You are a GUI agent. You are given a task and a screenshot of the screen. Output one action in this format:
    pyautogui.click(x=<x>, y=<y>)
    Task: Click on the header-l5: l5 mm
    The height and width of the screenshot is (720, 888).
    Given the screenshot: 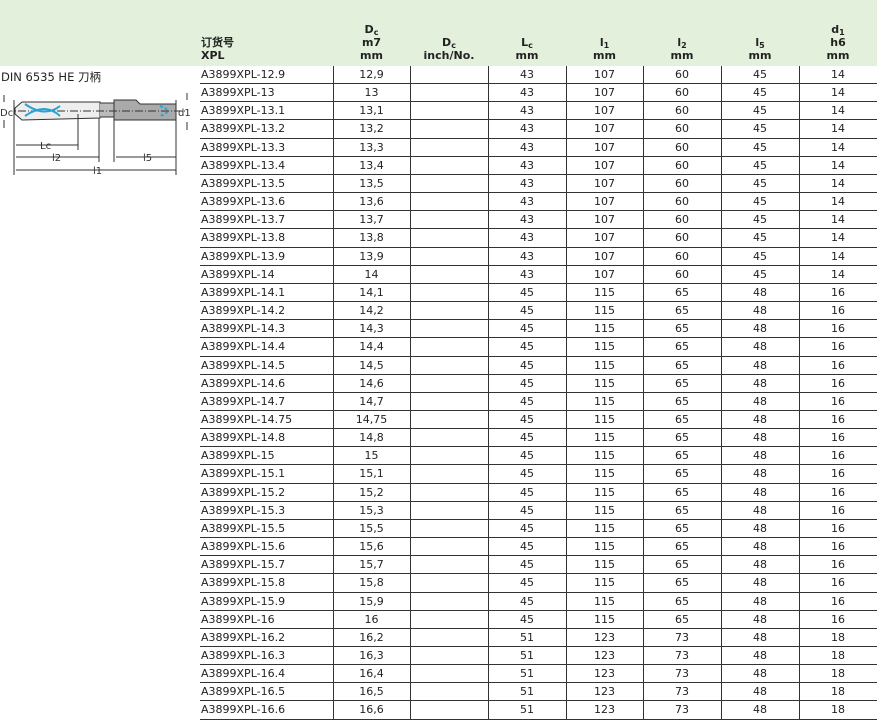 What is the action you would take?
    pyautogui.click(x=760, y=49)
    